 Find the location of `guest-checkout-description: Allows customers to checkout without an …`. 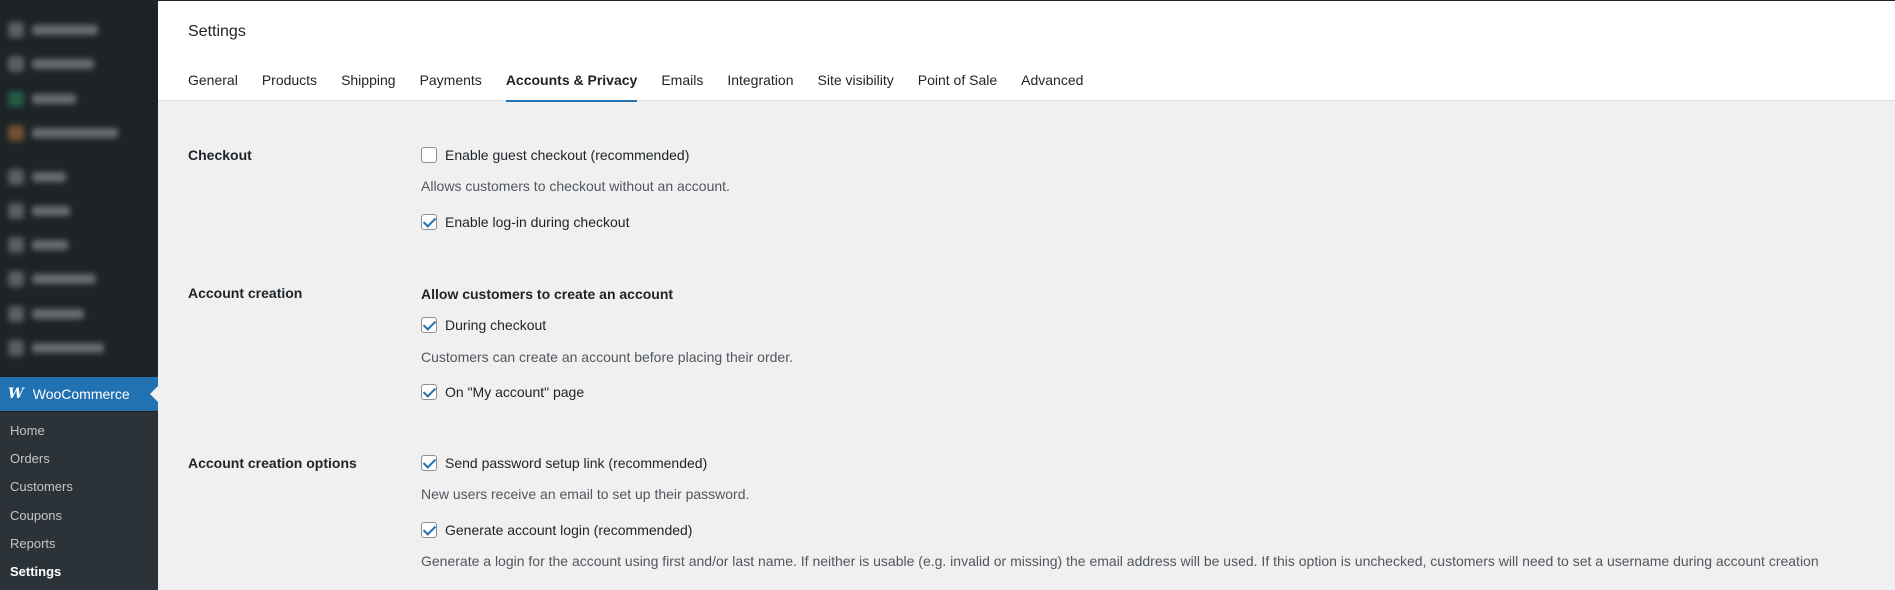

guest-checkout-description: Allows customers to checkout without an … is located at coordinates (575, 186).